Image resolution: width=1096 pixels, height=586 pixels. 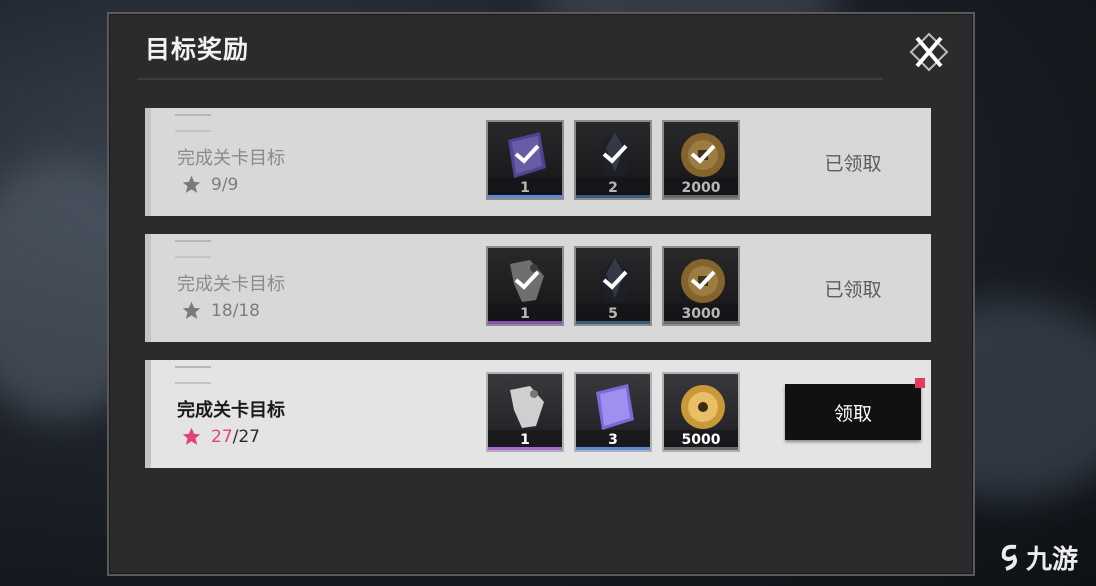 What do you see at coordinates (230, 184) in the screenshot?
I see `progress-total: /9` at bounding box center [230, 184].